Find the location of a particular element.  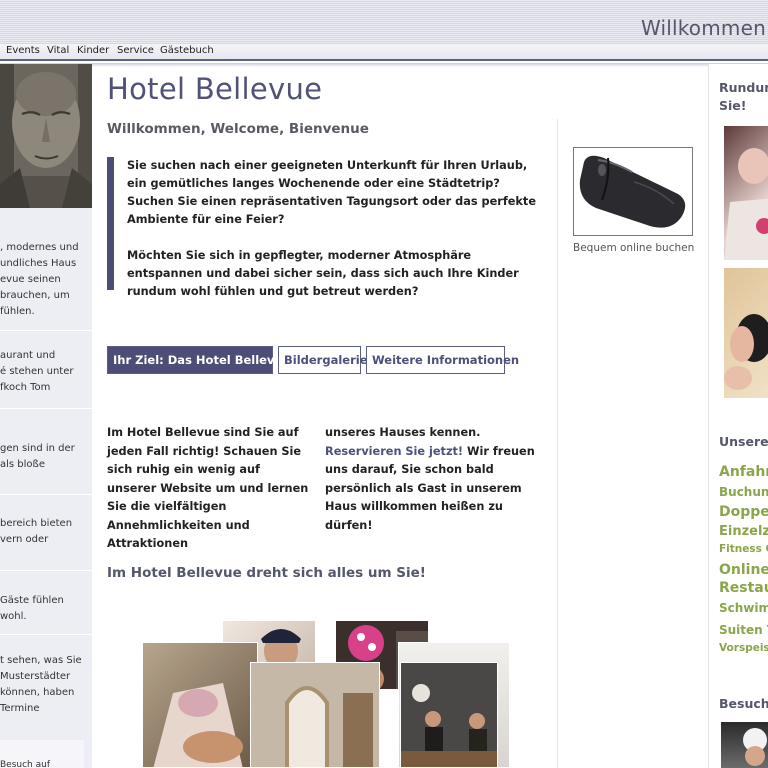

right-photo-chef is located at coordinates (744, 745).